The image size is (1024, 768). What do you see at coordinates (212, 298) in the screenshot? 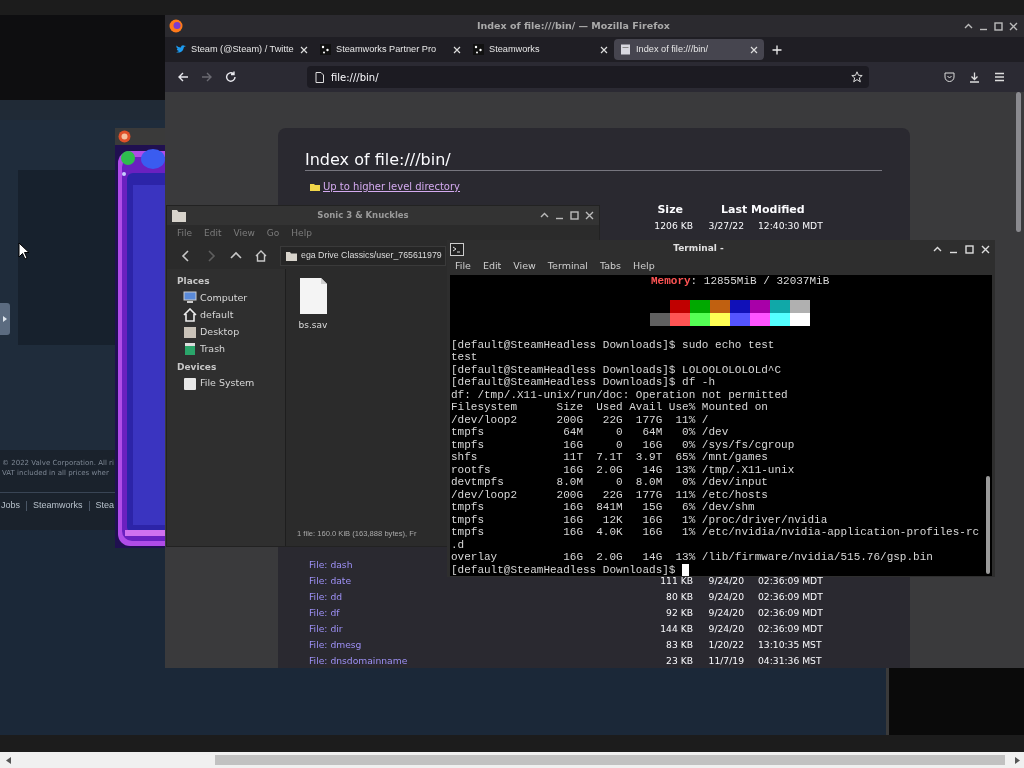
I see `sidebar-item: Computer` at bounding box center [212, 298].